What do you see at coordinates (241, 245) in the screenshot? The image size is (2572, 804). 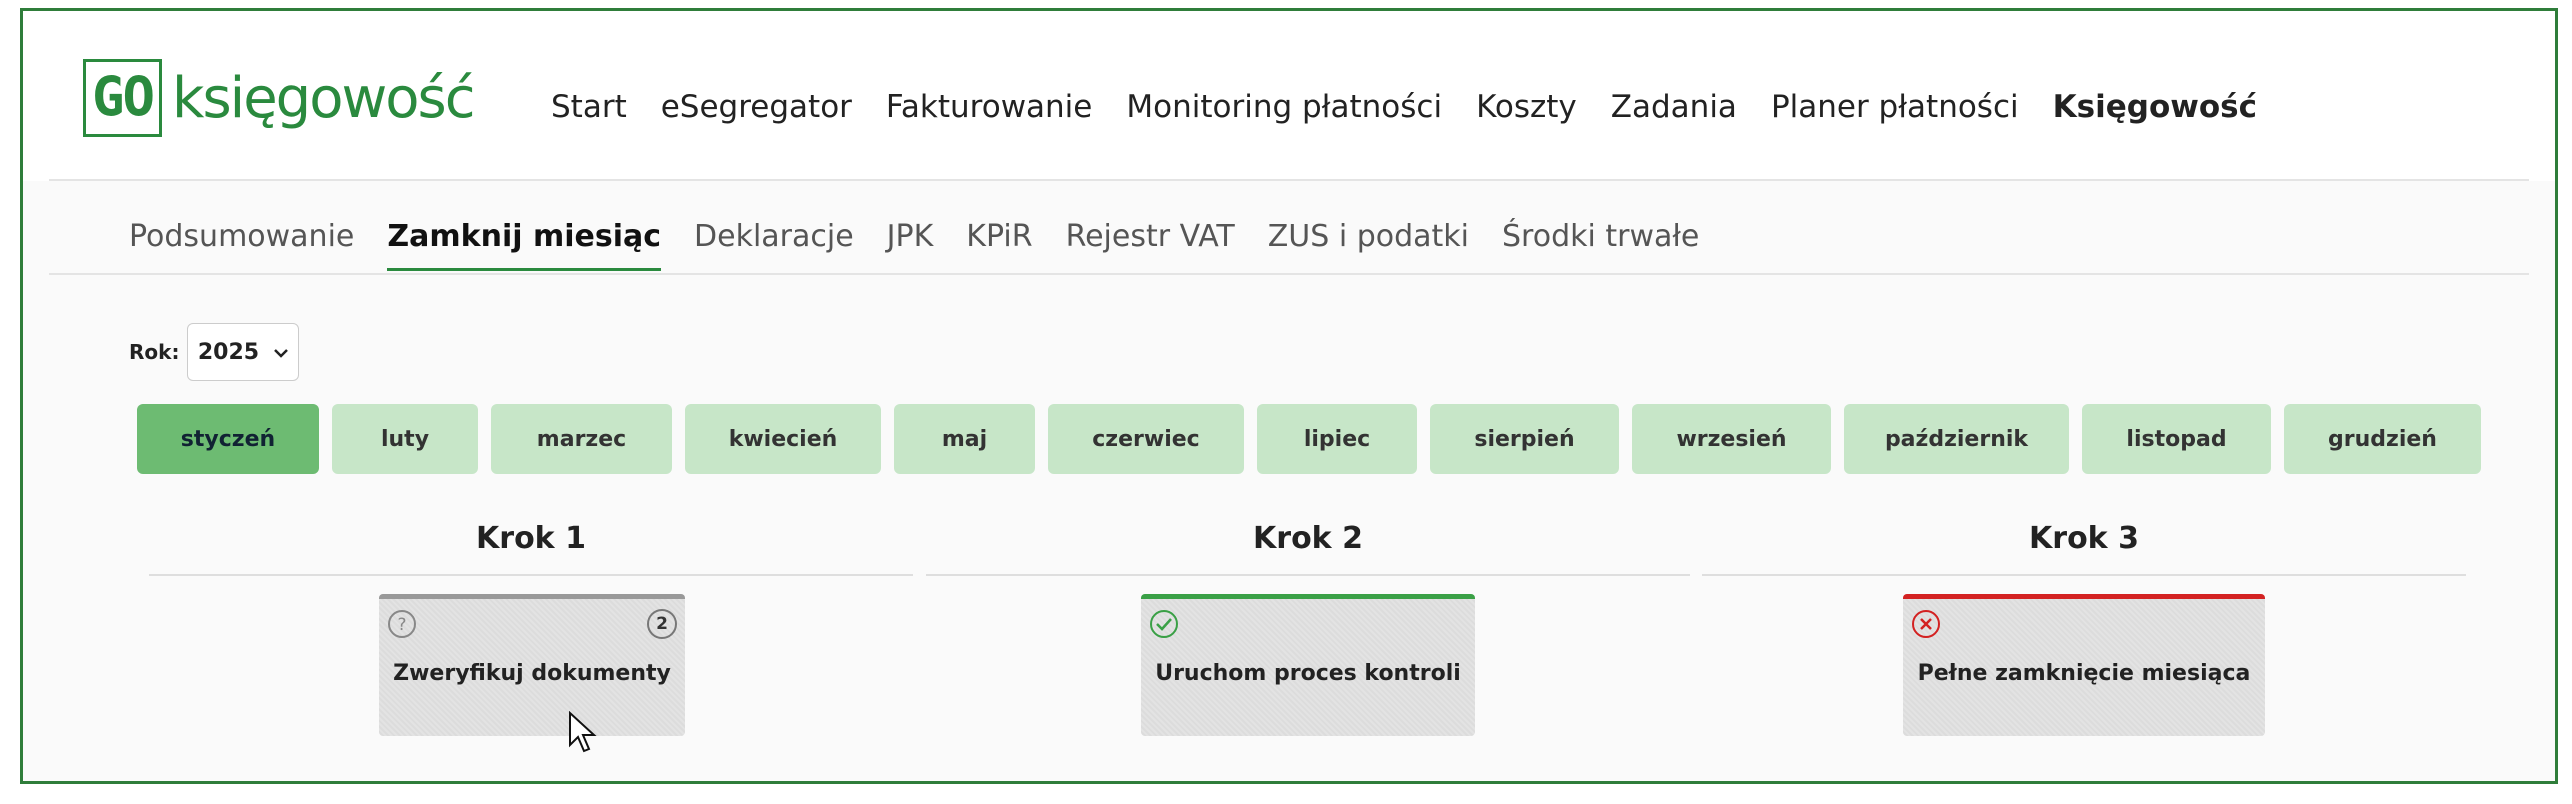 I see `tab-podsumowanie: Podsumowanie` at bounding box center [241, 245].